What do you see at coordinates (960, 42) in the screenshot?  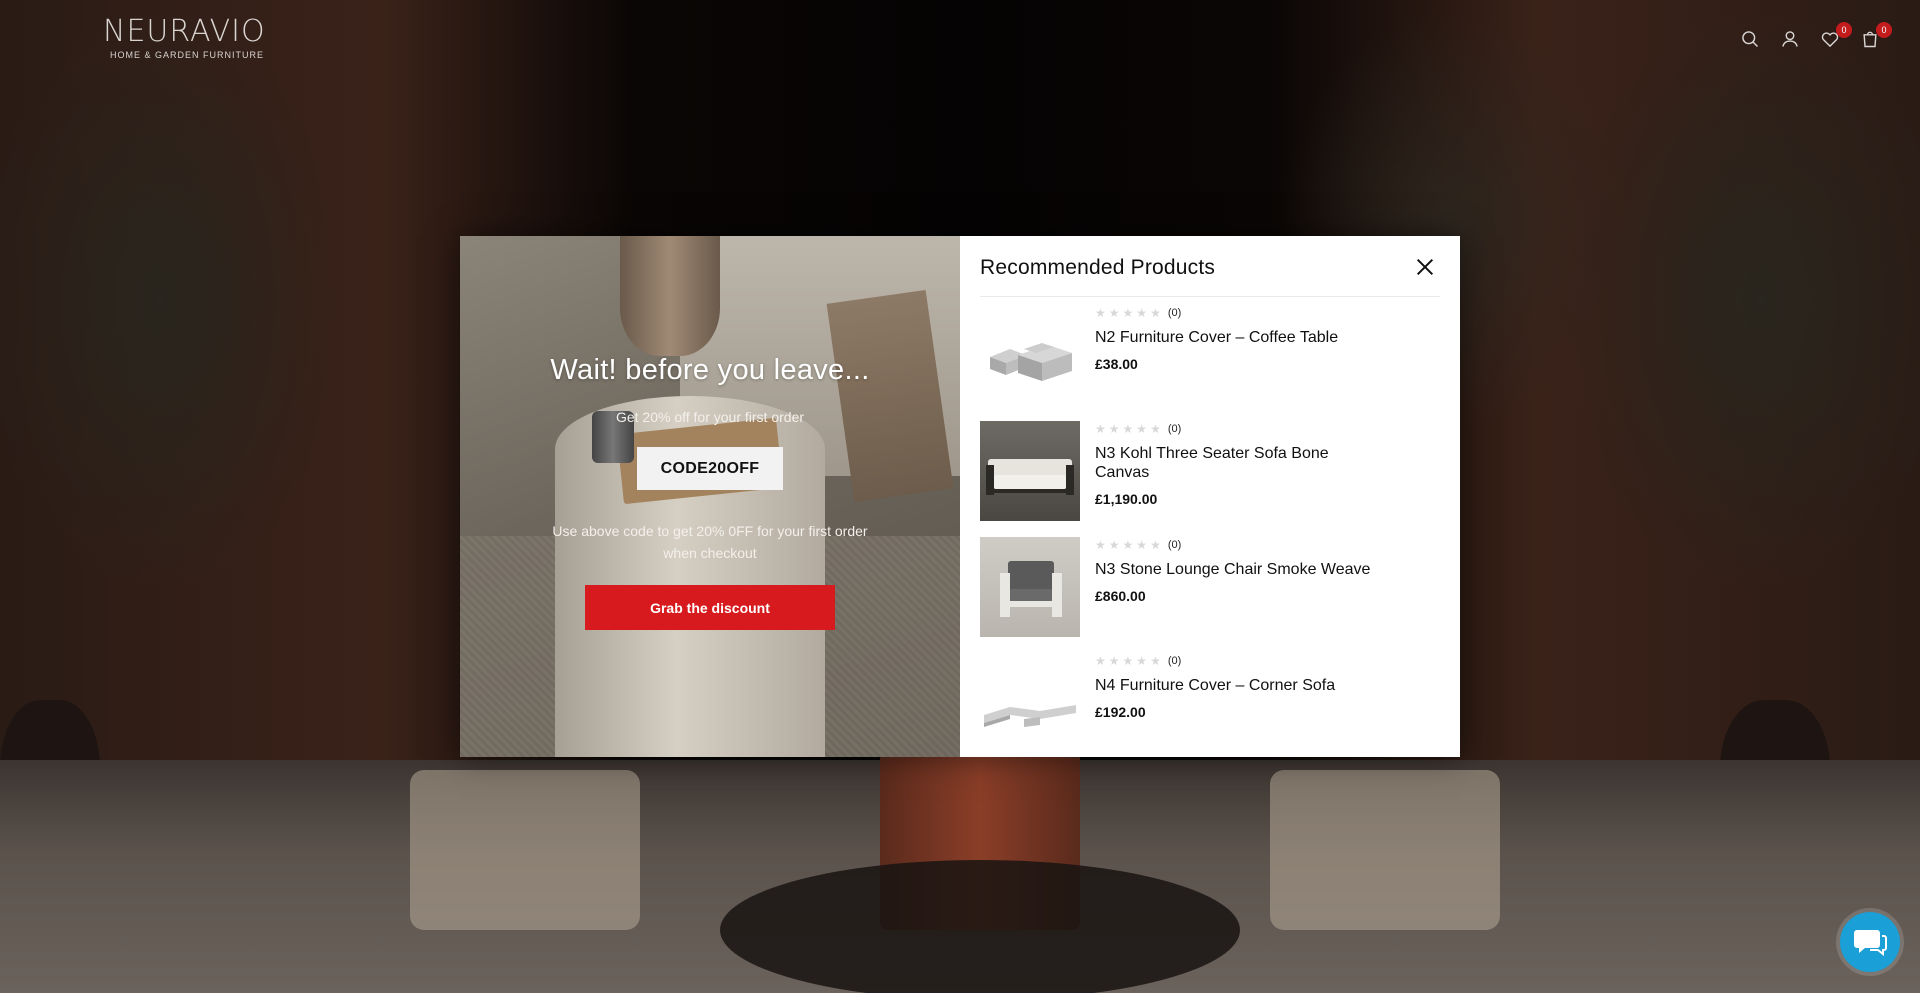 I see `site-header: NEURAVIO HOME & GARDEN FURNITURE 0 0` at bounding box center [960, 42].